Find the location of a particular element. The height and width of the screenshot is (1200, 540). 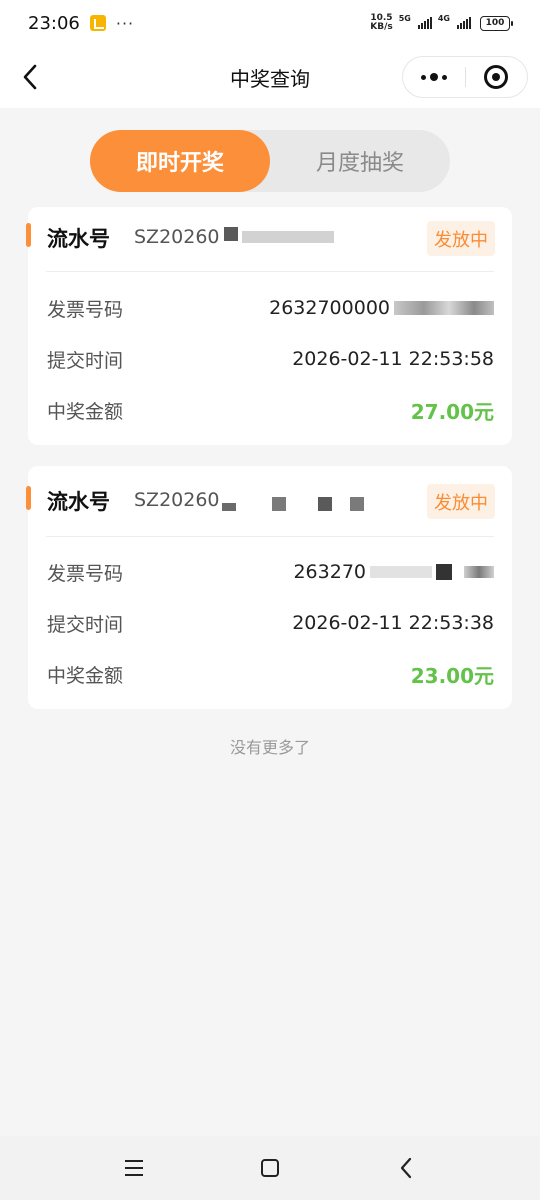

target-circle-icon is located at coordinates (496, 77).